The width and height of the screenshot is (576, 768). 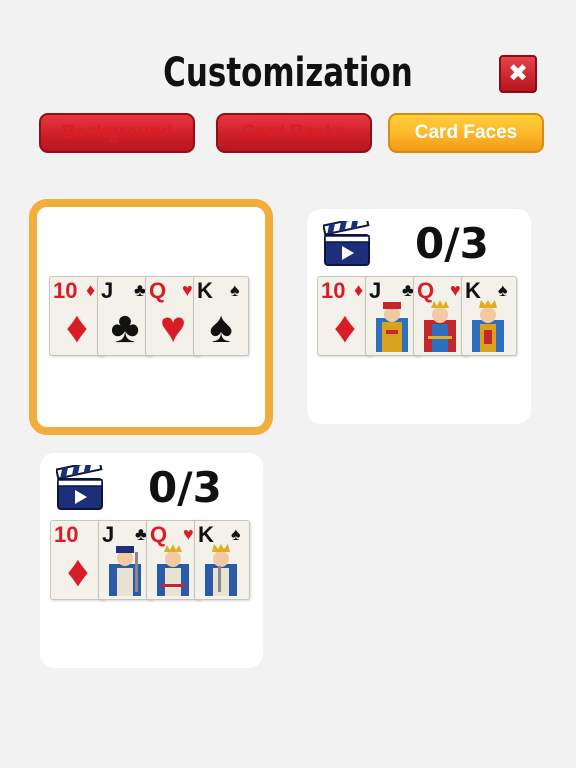 I want to click on card-preview-row: 10 ♦ ♦ J ♣ Q ♥ K ♠, so click(x=417, y=316).